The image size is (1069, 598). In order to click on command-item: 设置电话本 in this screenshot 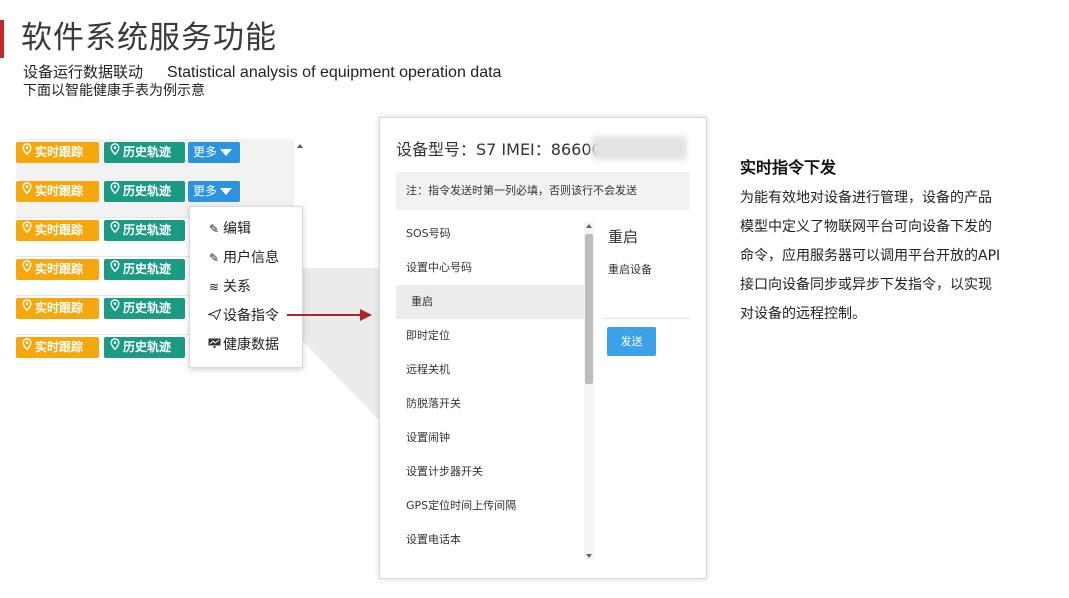, I will do `click(490, 540)`.